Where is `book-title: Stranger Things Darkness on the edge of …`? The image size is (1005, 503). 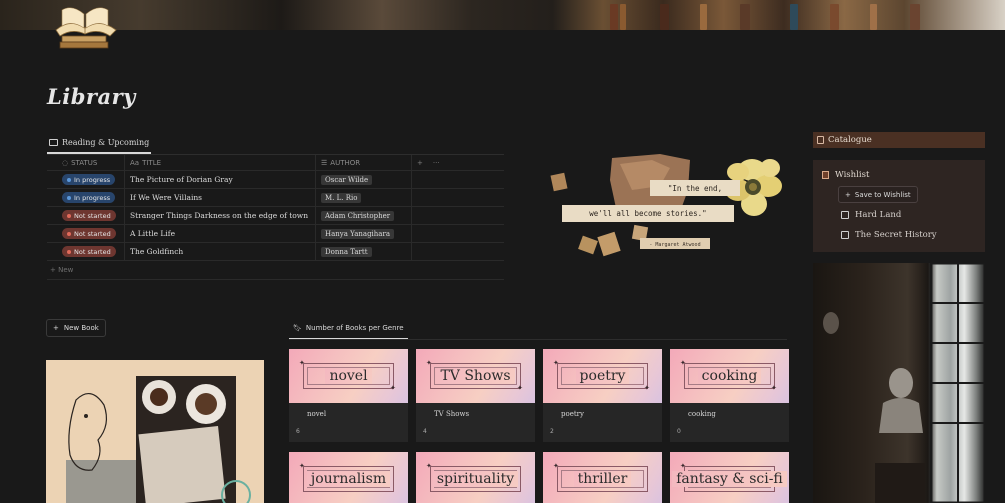
book-title: Stranger Things Darkness on the edge of … is located at coordinates (220, 215).